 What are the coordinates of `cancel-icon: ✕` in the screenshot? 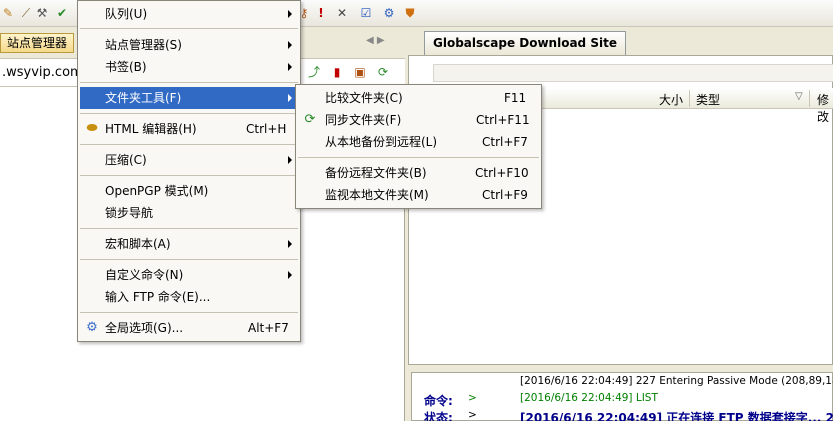 It's located at (342, 13).